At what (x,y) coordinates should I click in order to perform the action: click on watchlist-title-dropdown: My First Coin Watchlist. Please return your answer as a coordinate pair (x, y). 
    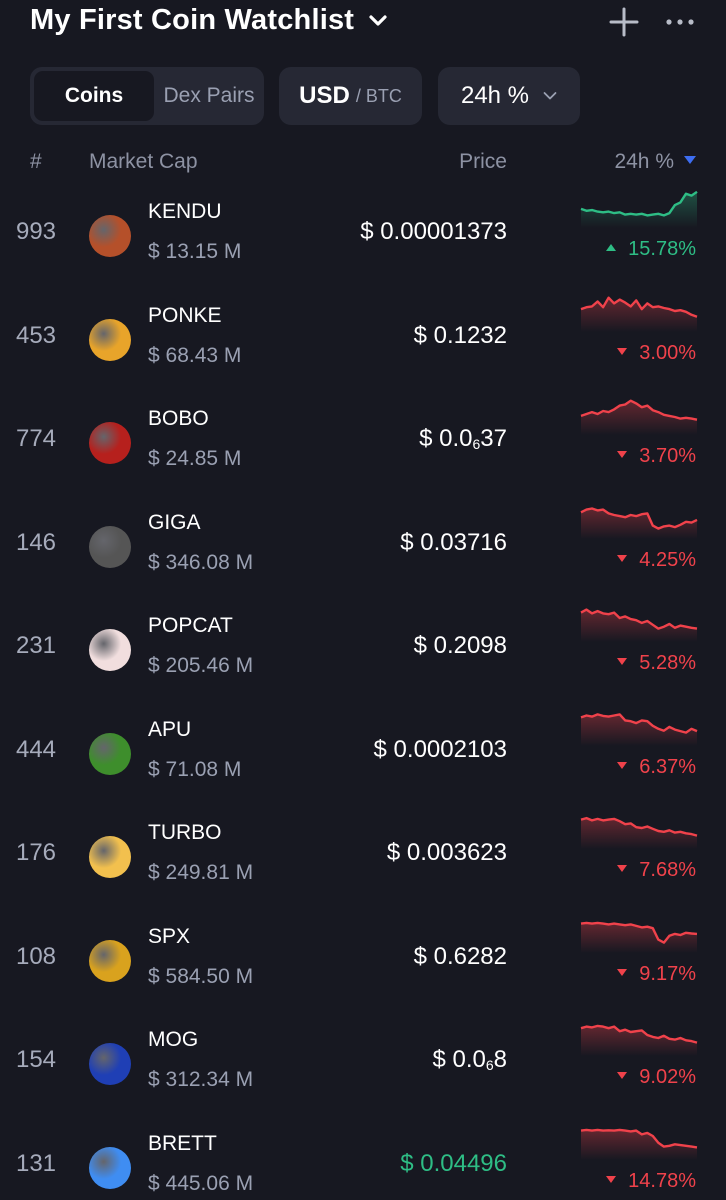
    Looking at the image, I should click on (209, 20).